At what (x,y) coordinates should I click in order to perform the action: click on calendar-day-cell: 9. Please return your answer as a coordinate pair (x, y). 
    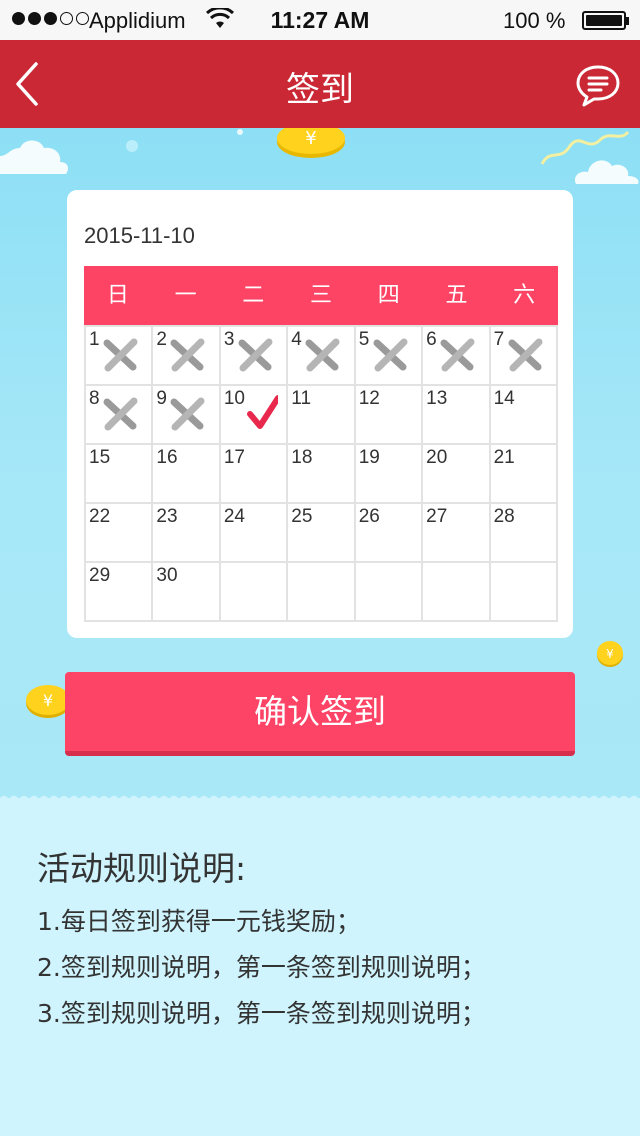
    Looking at the image, I should click on (187, 415).